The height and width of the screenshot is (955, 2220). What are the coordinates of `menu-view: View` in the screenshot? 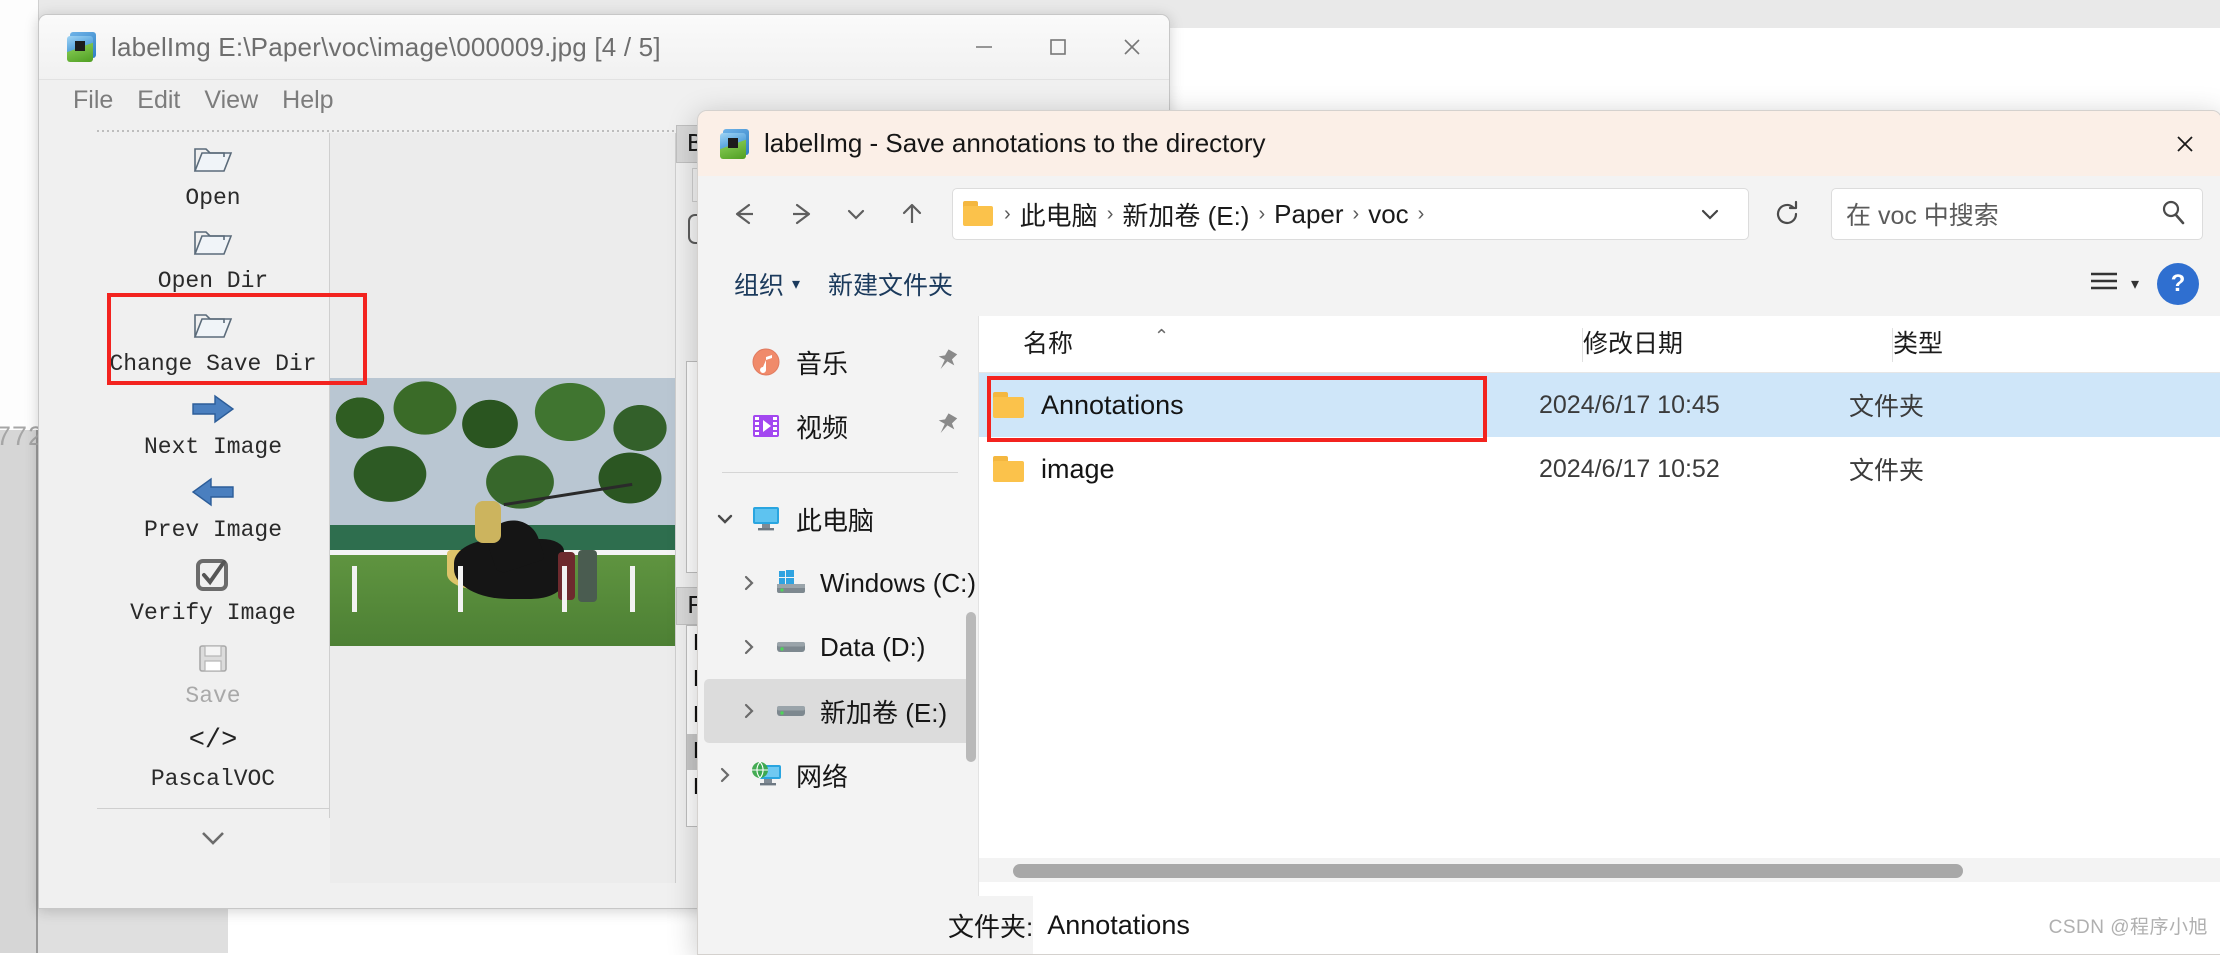 It's located at (231, 100).